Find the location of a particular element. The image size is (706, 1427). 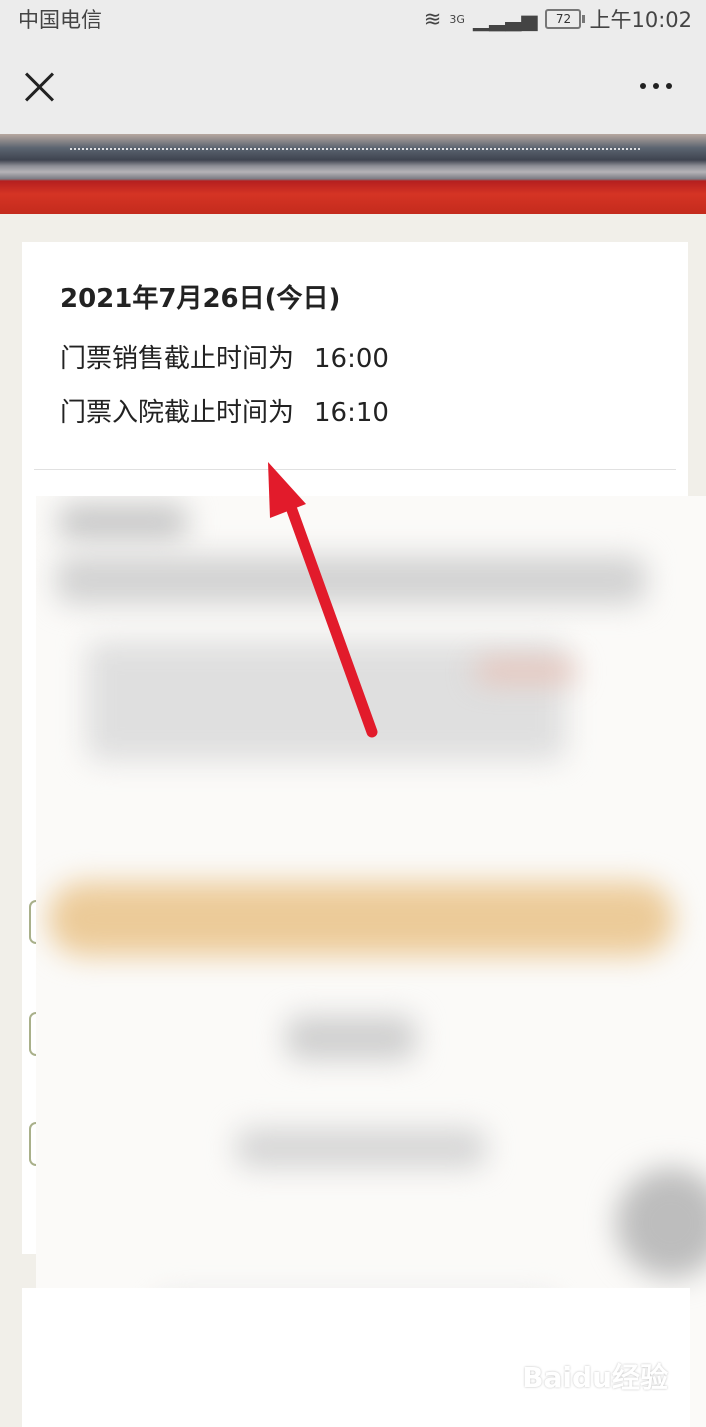

baidu-watermark: Baidu经验 is located at coordinates (595, 1377).